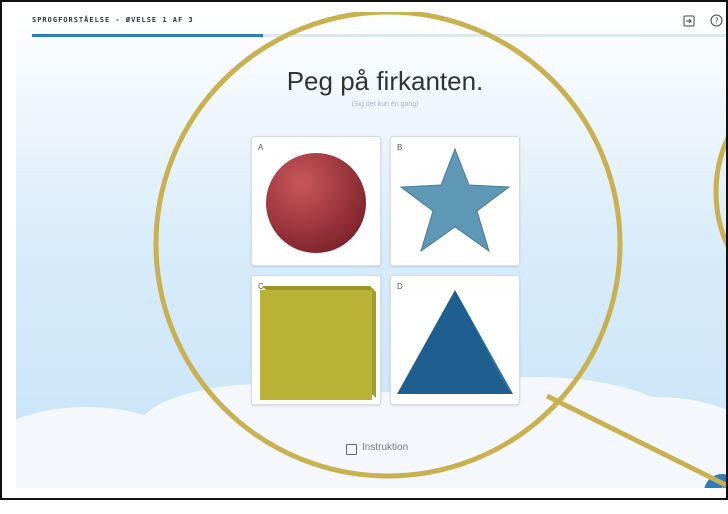 The width and height of the screenshot is (728, 514). Describe the element at coordinates (635, 440) in the screenshot. I see `magnifier-handle-icon` at that location.